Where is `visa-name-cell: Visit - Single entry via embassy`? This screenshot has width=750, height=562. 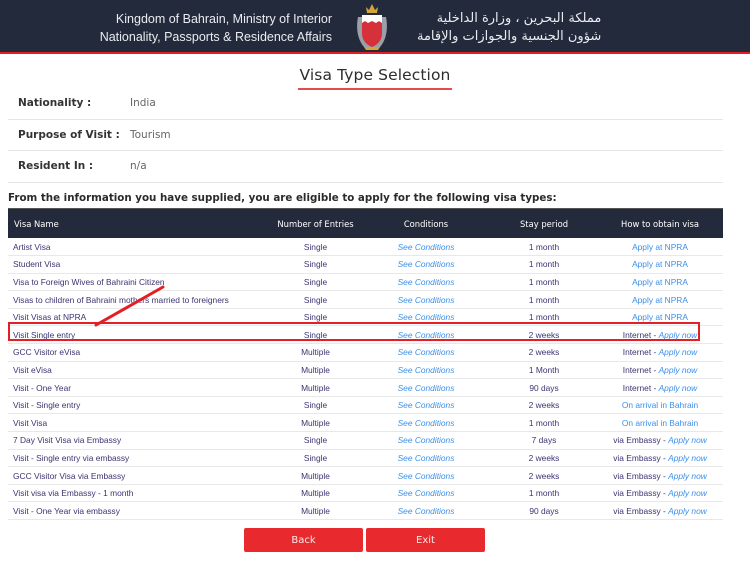 visa-name-cell: Visit - Single entry via embassy is located at coordinates (139, 458).